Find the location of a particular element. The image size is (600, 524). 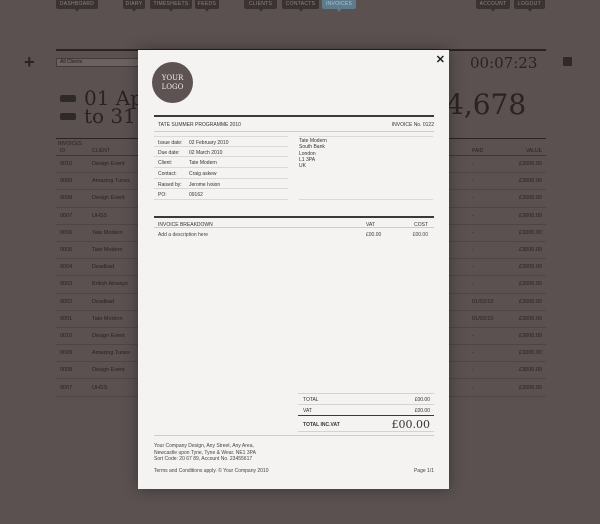

invoice-id-cell: 0008 is located at coordinates (66, 370).